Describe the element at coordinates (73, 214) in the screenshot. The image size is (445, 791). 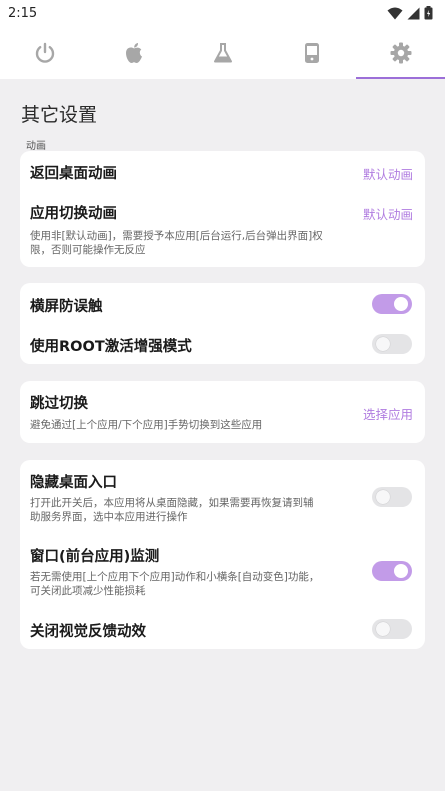
I see `app-switch-animation-title: 应用切换动画` at that location.